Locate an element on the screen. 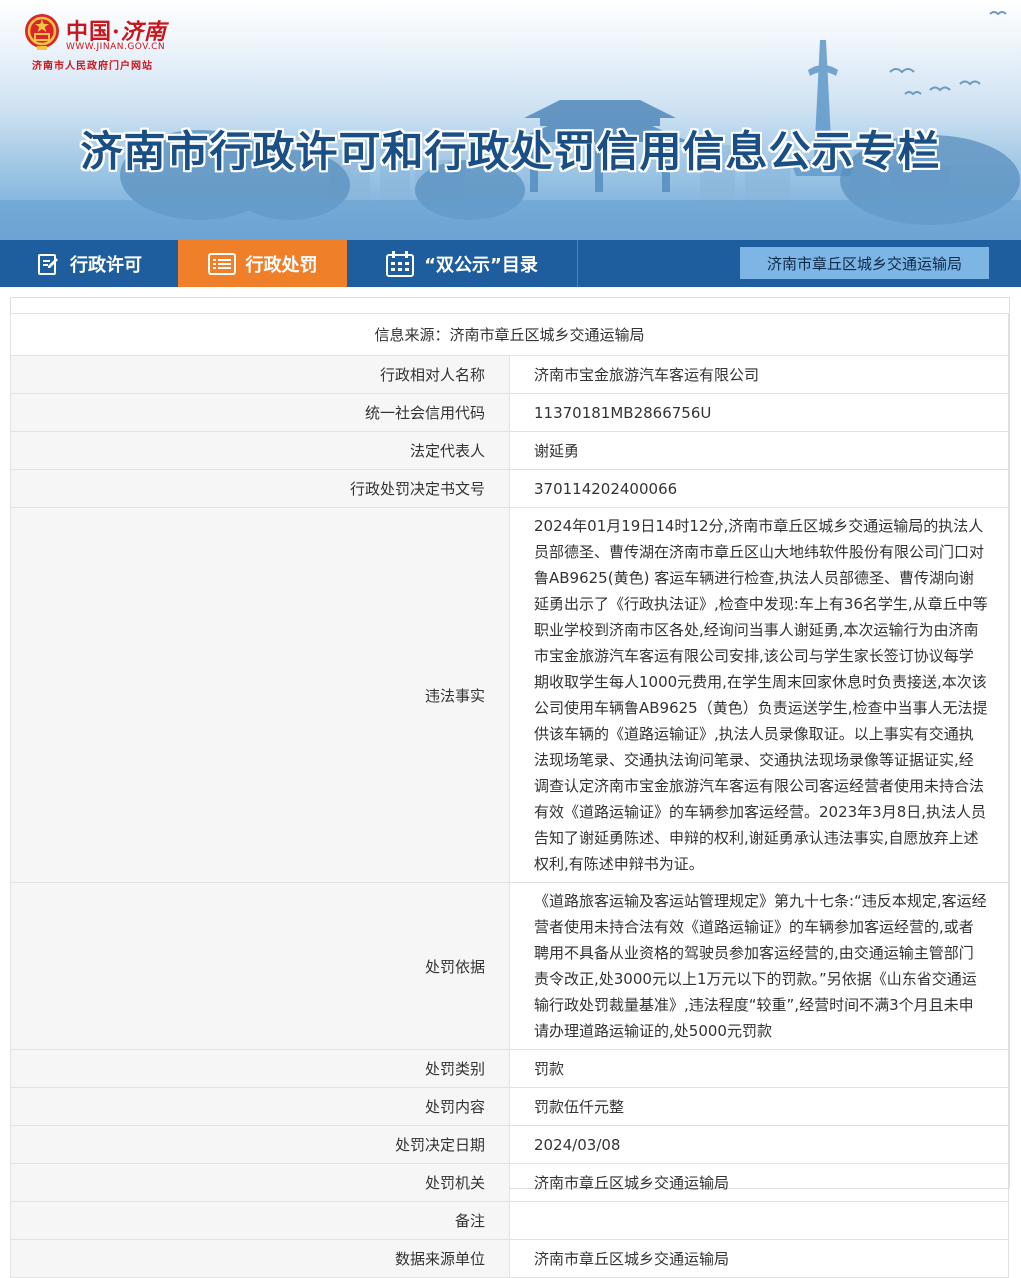 The image size is (1021, 1278). field-value is located at coordinates (759, 1220).